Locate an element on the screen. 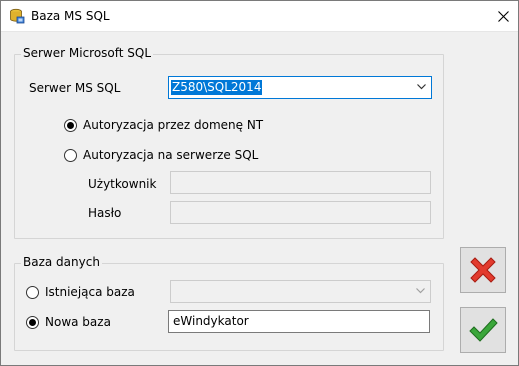  close-button is located at coordinates (503, 16).